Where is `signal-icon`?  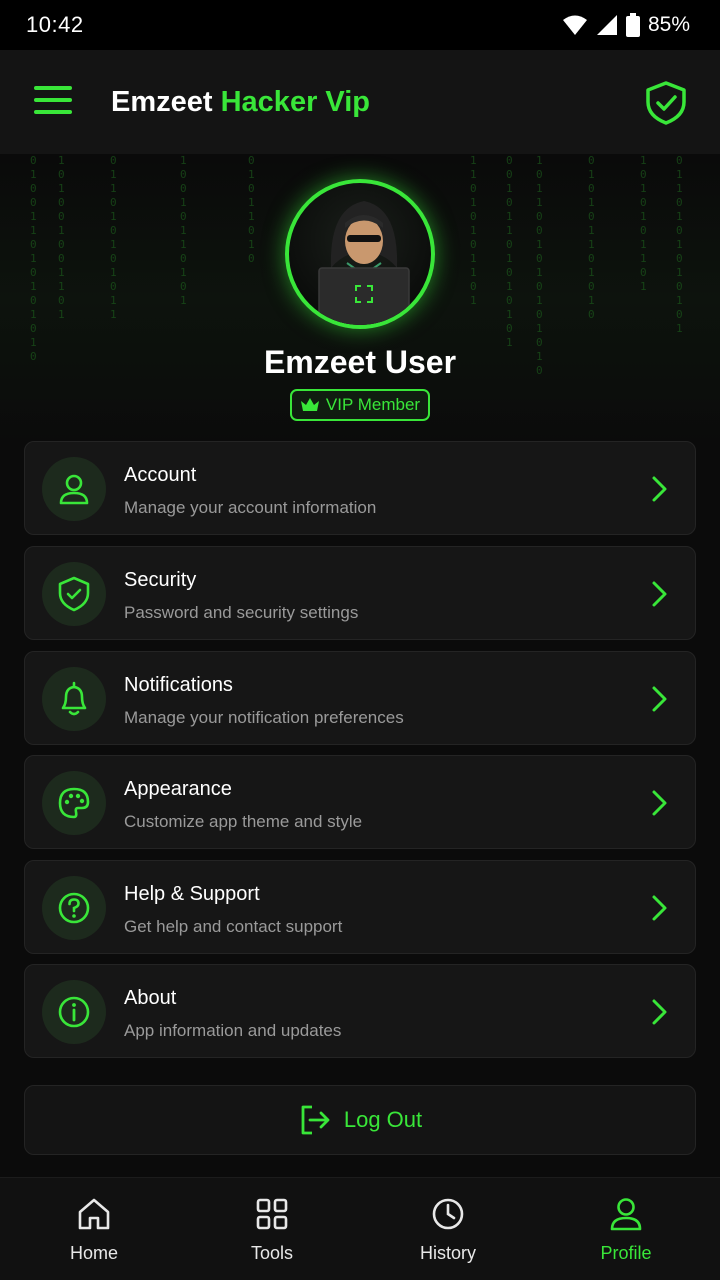 signal-icon is located at coordinates (606, 25).